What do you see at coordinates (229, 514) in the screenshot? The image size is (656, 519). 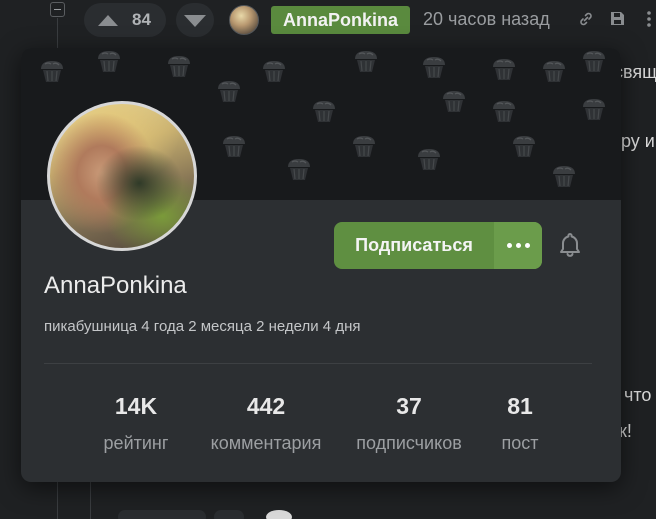 I see `next-comment-downvote` at bounding box center [229, 514].